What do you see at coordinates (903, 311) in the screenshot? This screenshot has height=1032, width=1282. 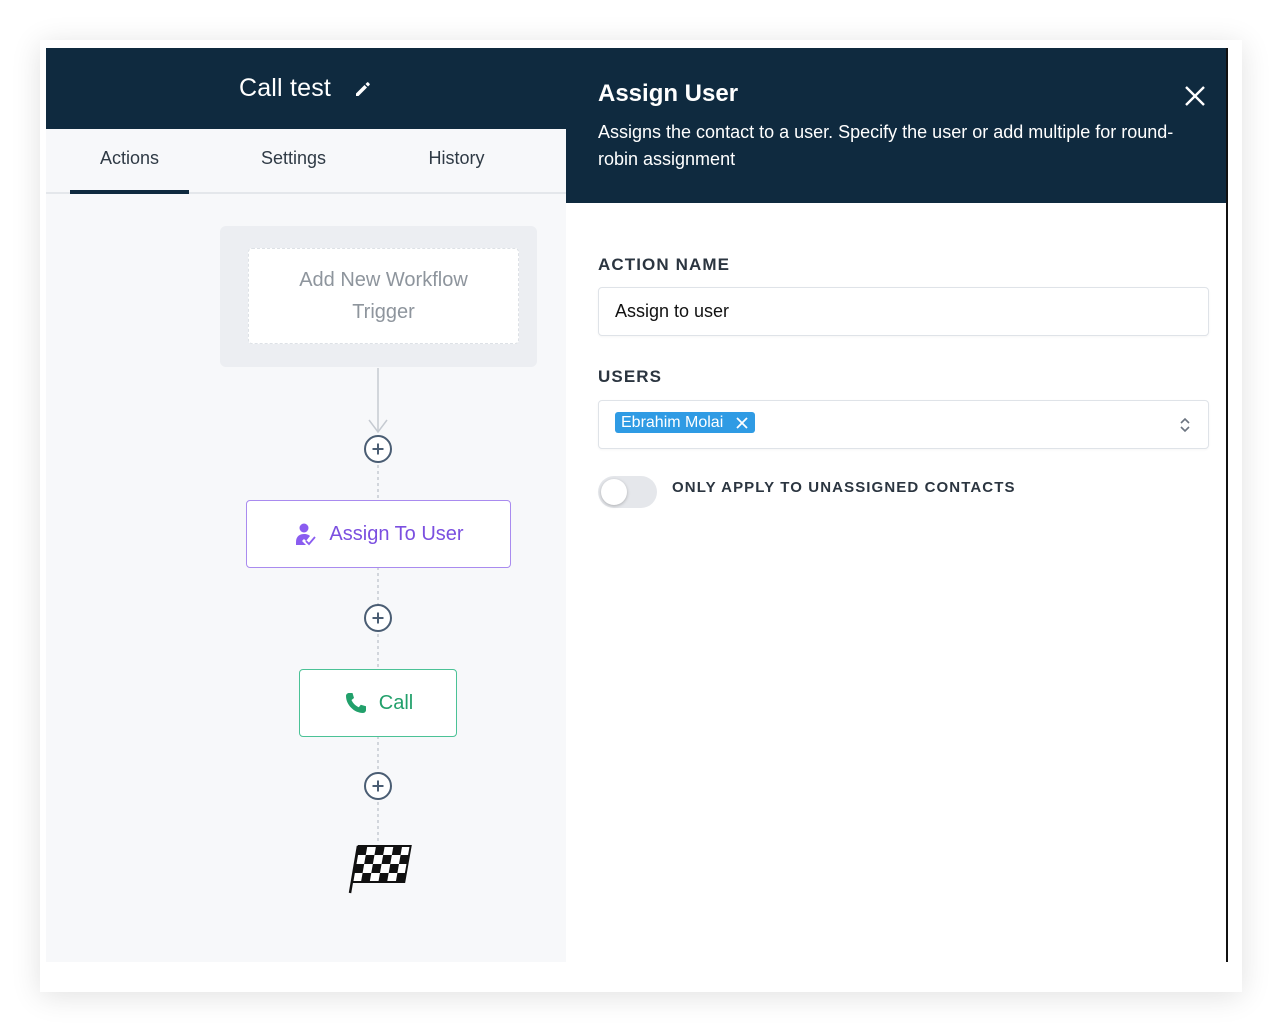 I see `action-name-input` at bounding box center [903, 311].